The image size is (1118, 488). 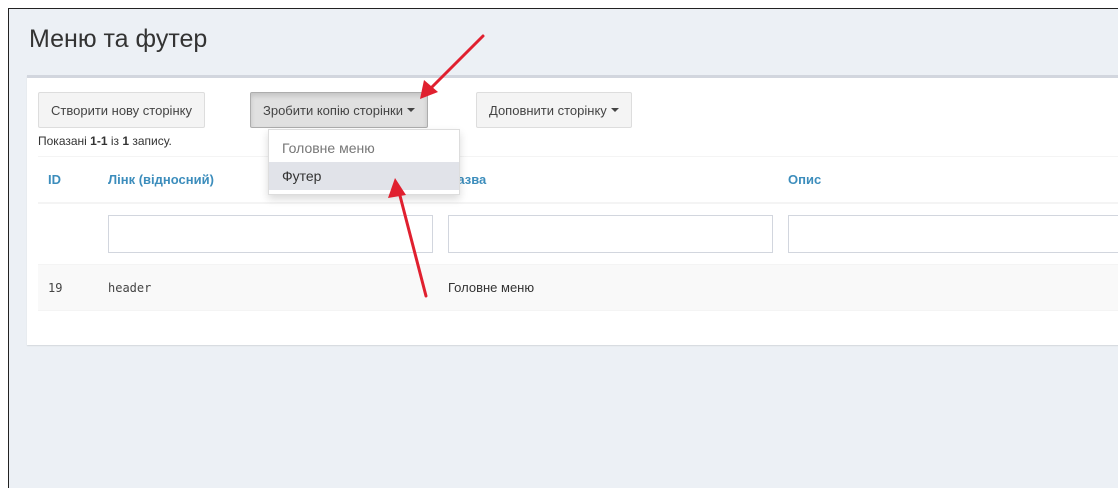 What do you see at coordinates (99, 141) in the screenshot?
I see `summary-range: 1-1` at bounding box center [99, 141].